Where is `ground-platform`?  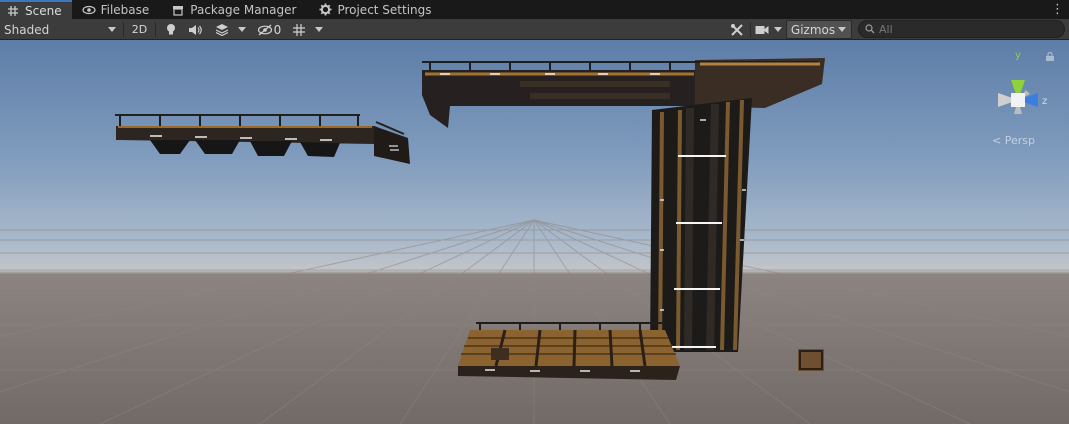
ground-platform is located at coordinates (569, 351).